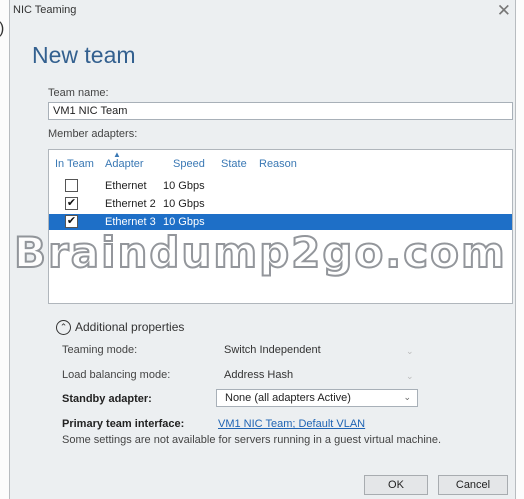  I want to click on member-adapters-label: Member adapters:, so click(93, 134).